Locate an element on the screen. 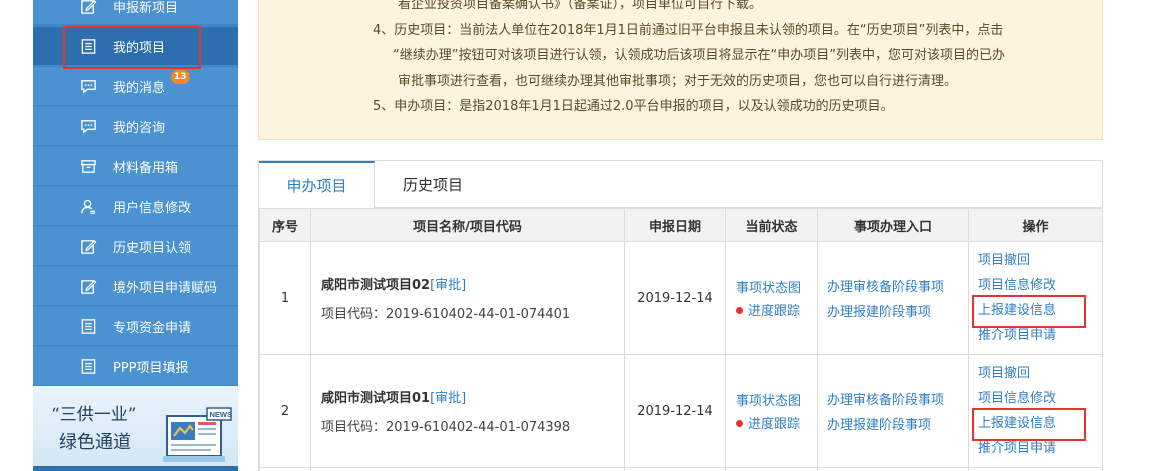 The height and width of the screenshot is (471, 1173). sidebar-item-user-info-edit: 用户信息修改 is located at coordinates (135, 206).